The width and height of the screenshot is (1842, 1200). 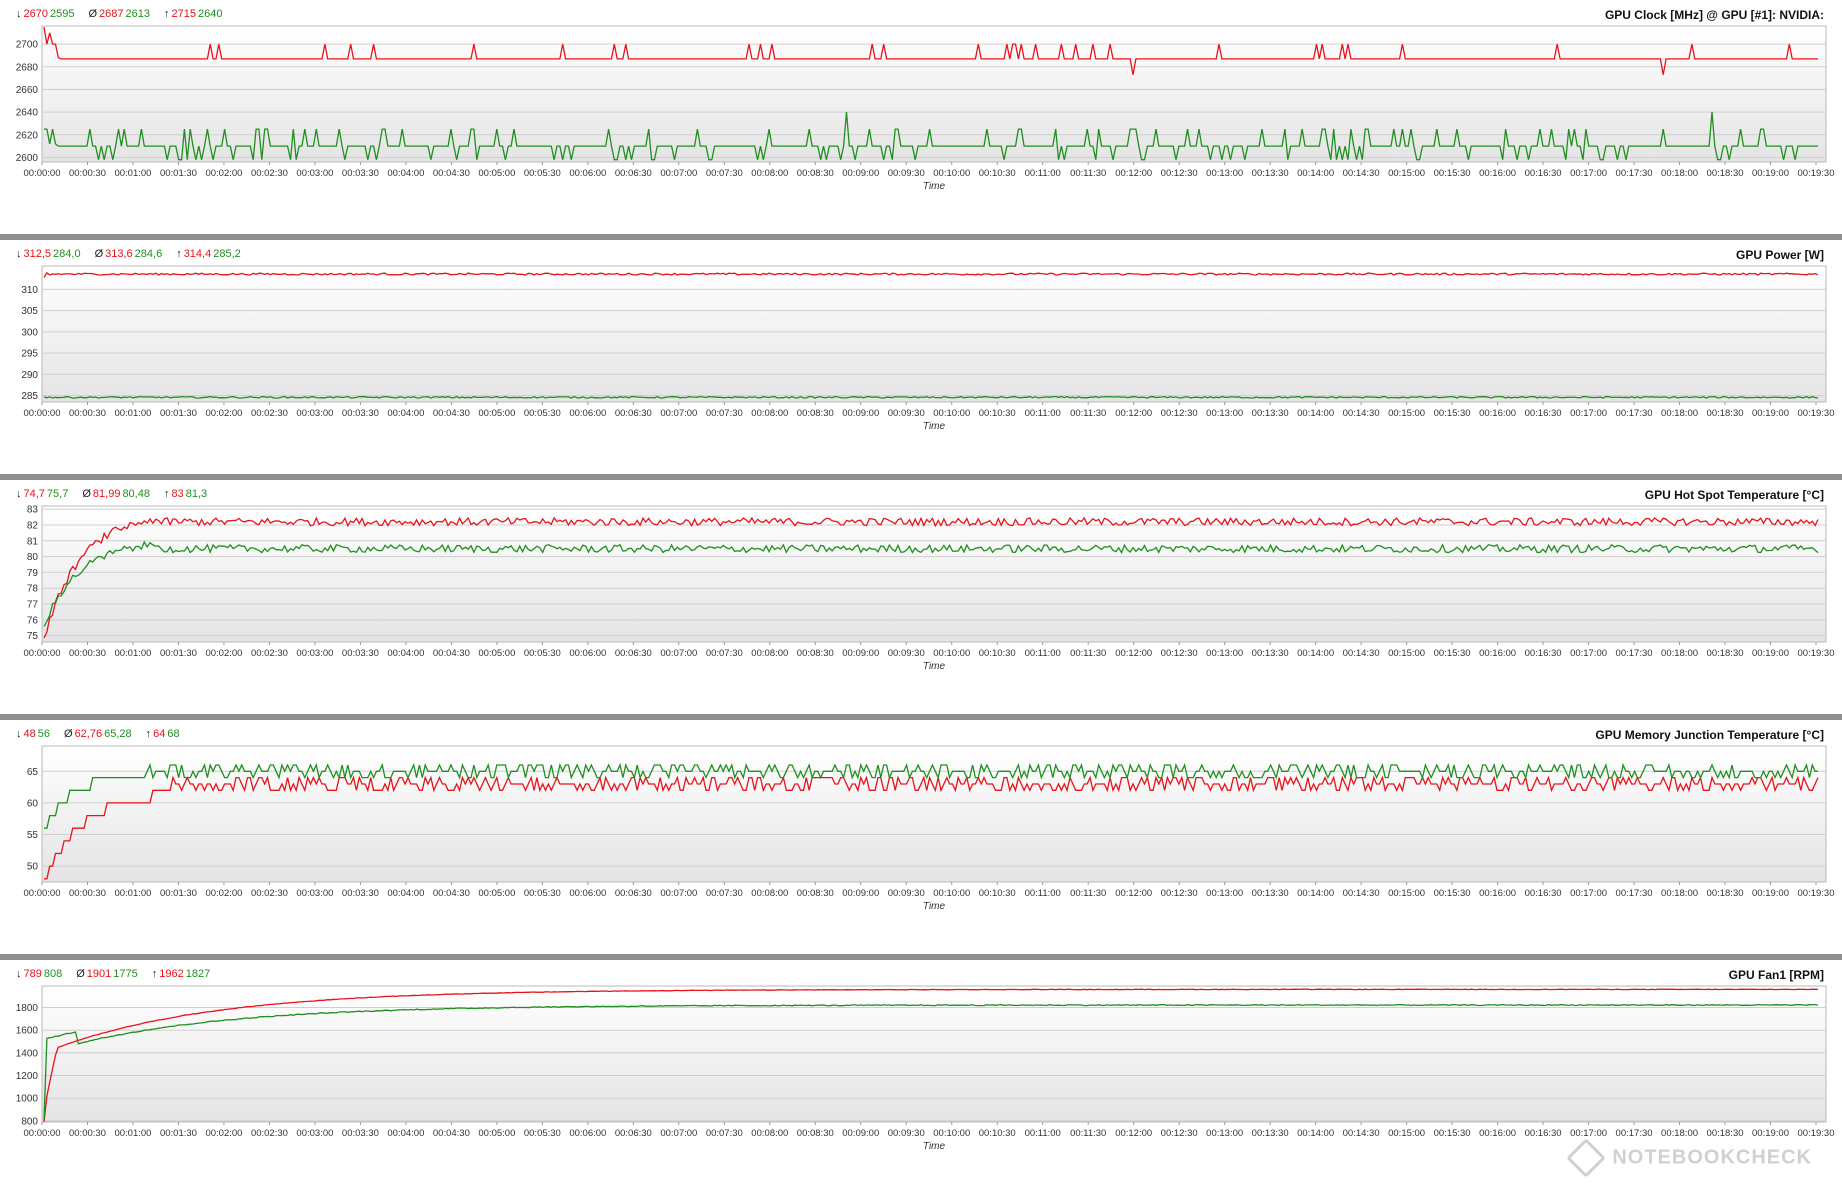 What do you see at coordinates (67, 254) in the screenshot?
I see `min-value-2: 284,0` at bounding box center [67, 254].